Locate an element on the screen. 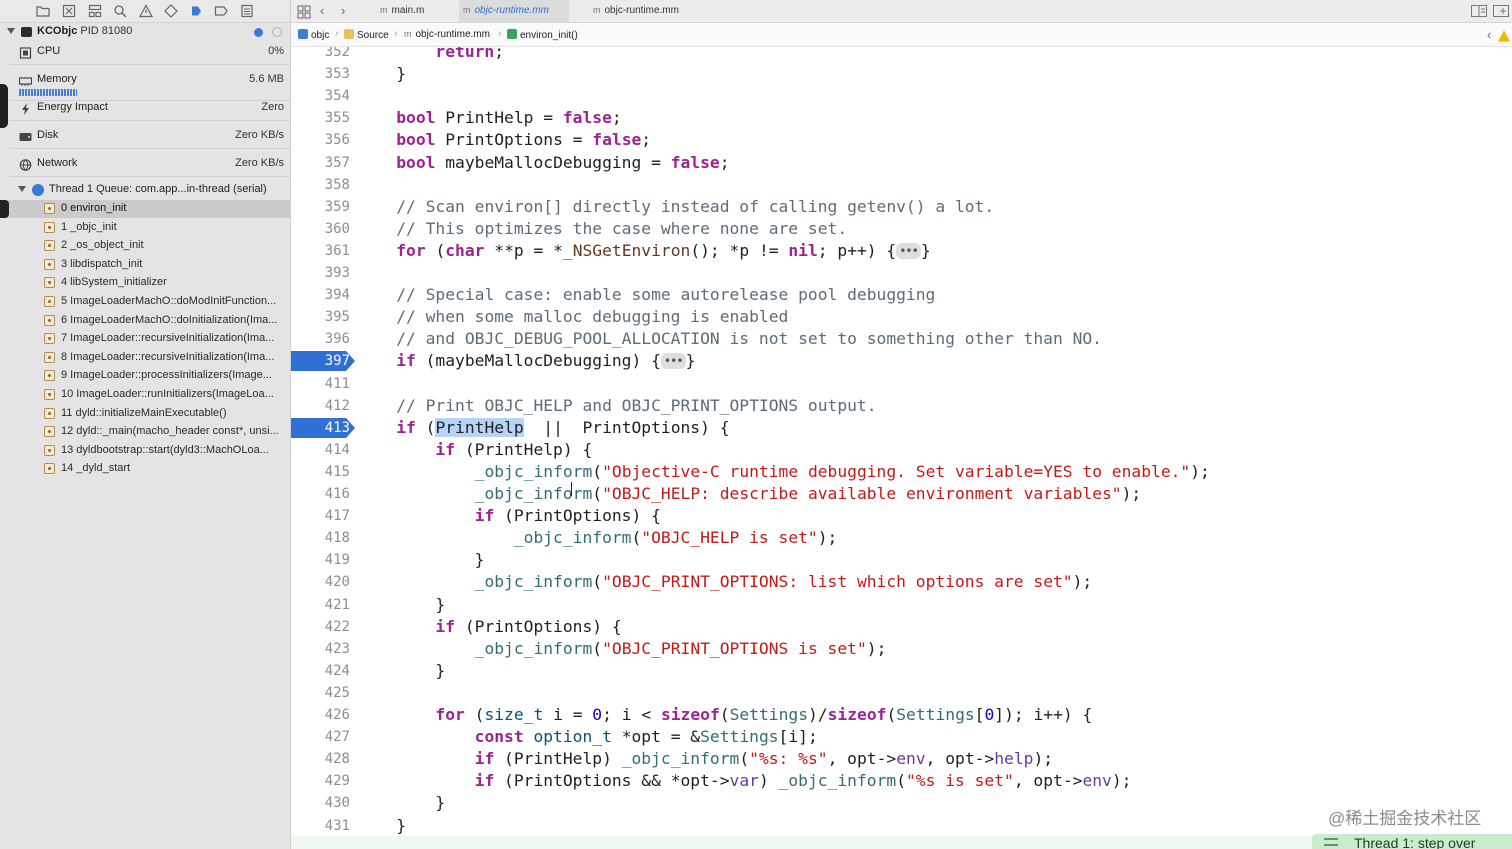 The image size is (1512, 849). selected-text: PrintHelp is located at coordinates (479, 427).